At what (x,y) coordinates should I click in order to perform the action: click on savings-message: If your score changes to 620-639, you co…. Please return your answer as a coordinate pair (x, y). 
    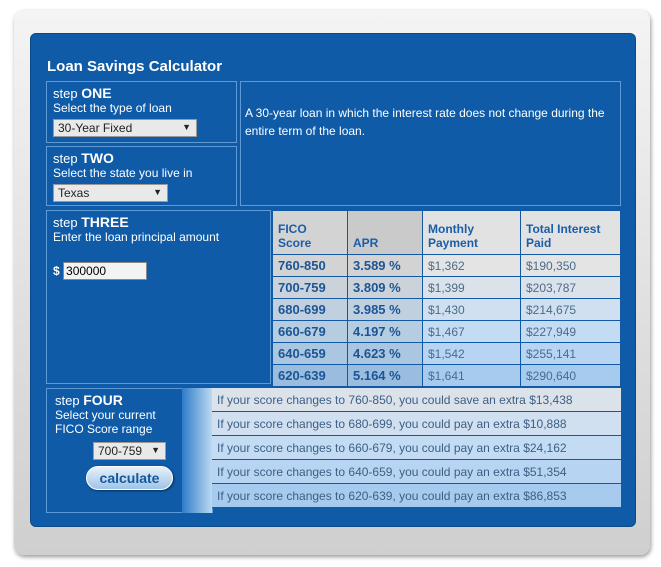
    Looking at the image, I should click on (416, 496).